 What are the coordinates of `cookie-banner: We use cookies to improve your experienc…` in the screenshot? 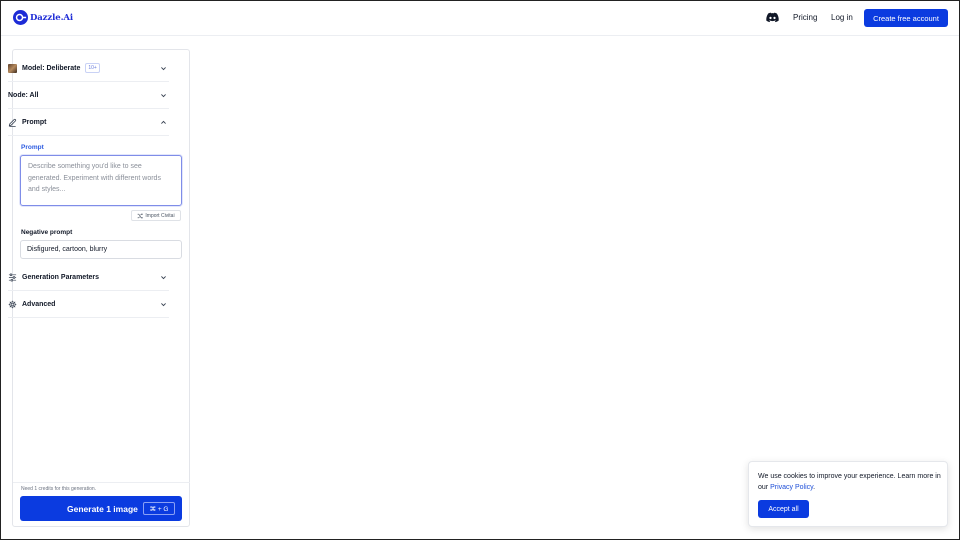 It's located at (848, 494).